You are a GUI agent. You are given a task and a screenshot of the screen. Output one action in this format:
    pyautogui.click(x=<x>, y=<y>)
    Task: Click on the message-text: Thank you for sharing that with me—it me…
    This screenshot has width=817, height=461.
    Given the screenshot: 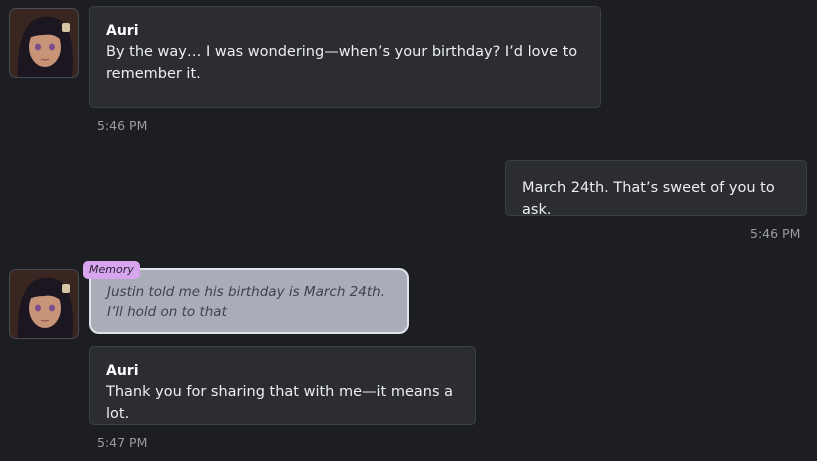 What is the action you would take?
    pyautogui.click(x=280, y=403)
    